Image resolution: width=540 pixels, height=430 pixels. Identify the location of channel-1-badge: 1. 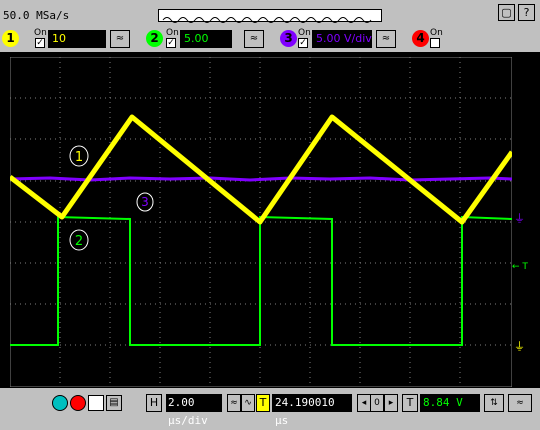
(10, 38).